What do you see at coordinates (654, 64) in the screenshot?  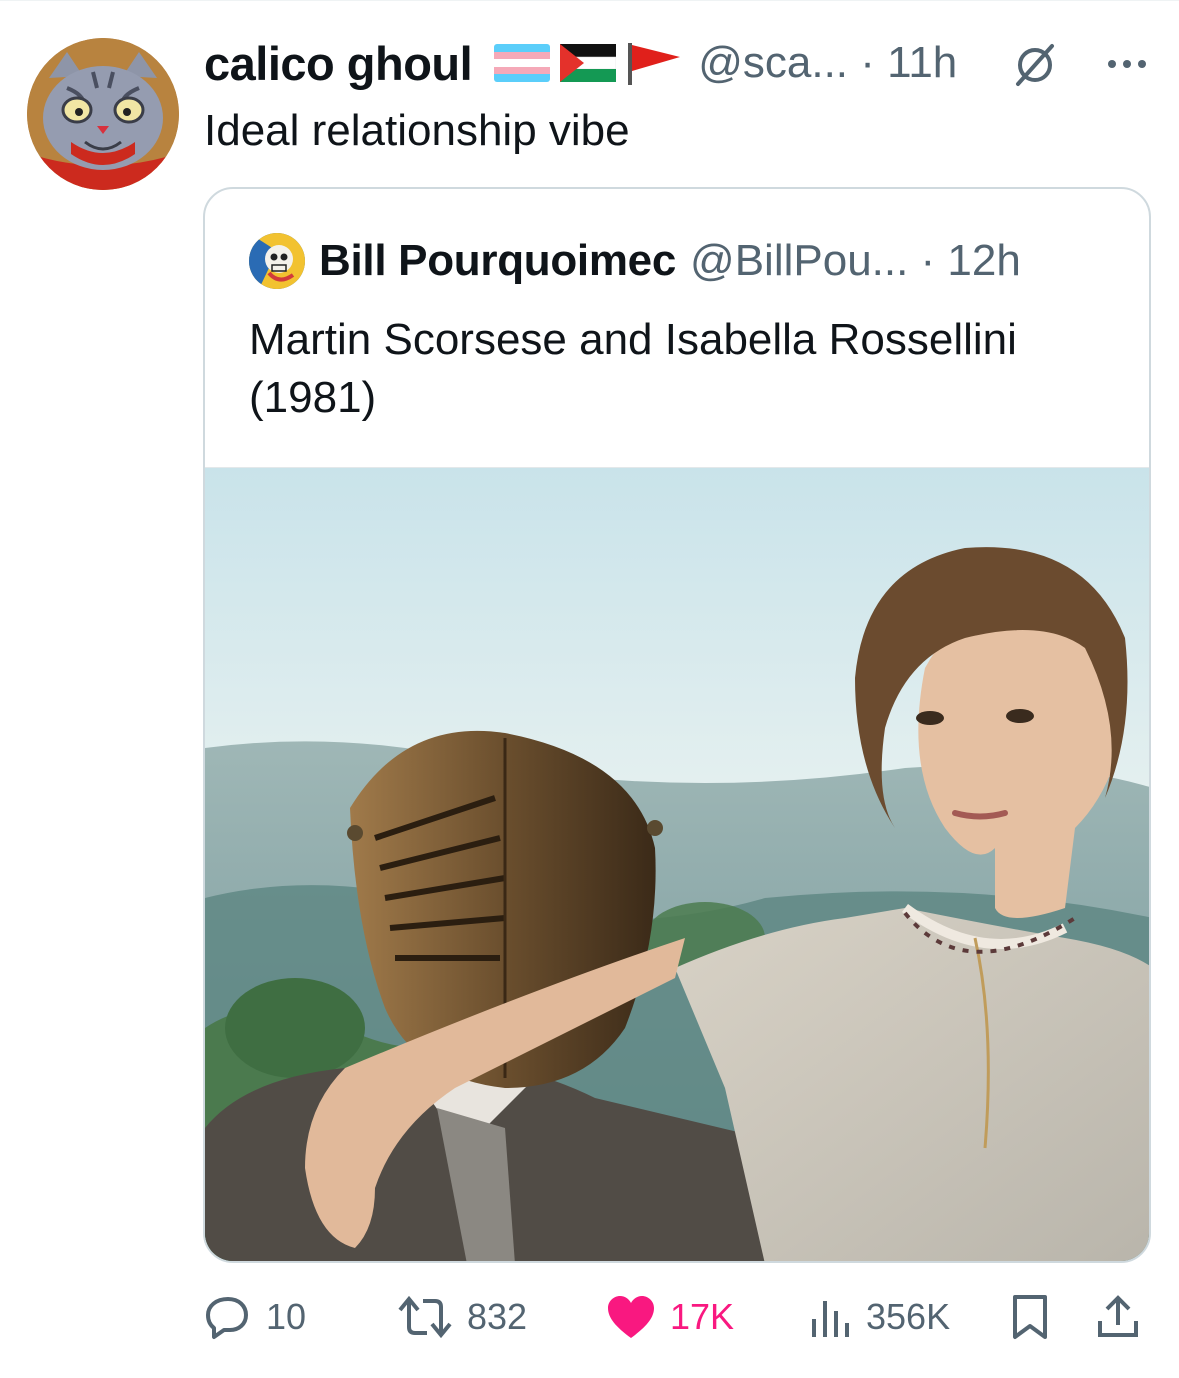 I see `red-flag-icon` at bounding box center [654, 64].